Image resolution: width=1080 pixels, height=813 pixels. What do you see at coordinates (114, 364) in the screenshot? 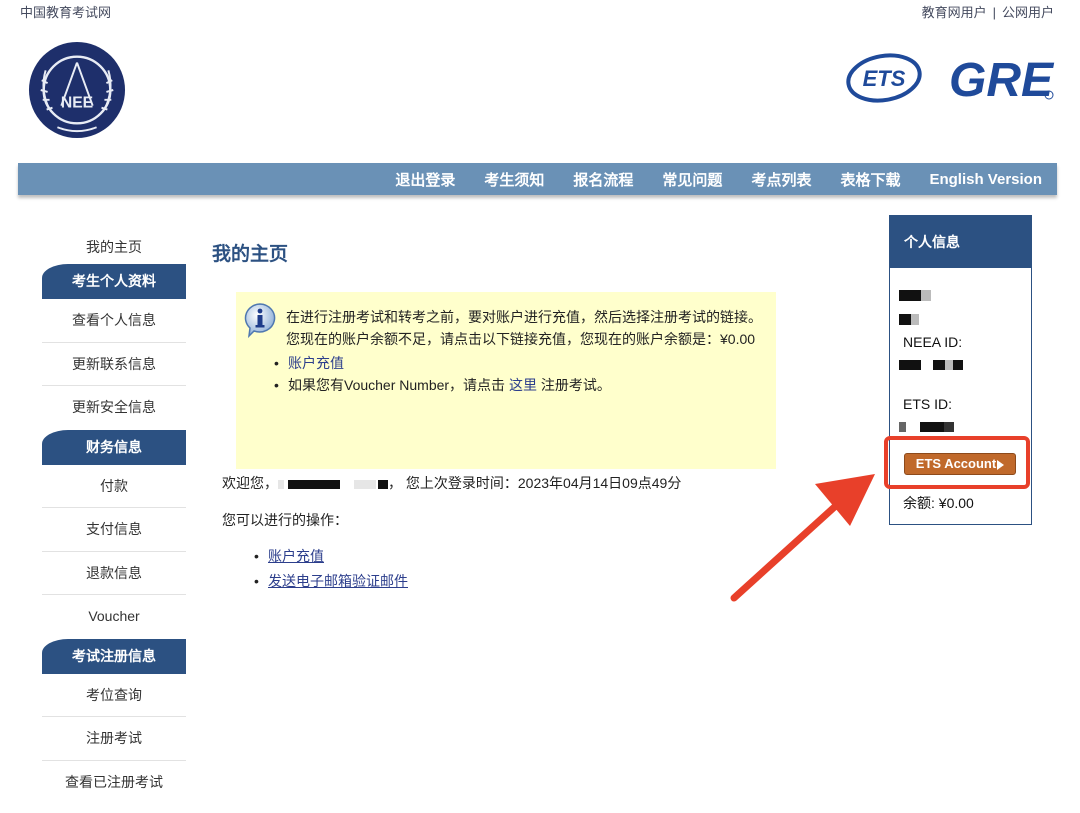
I see `sidebar-item-update-contact: 更新联系信息` at bounding box center [114, 364].